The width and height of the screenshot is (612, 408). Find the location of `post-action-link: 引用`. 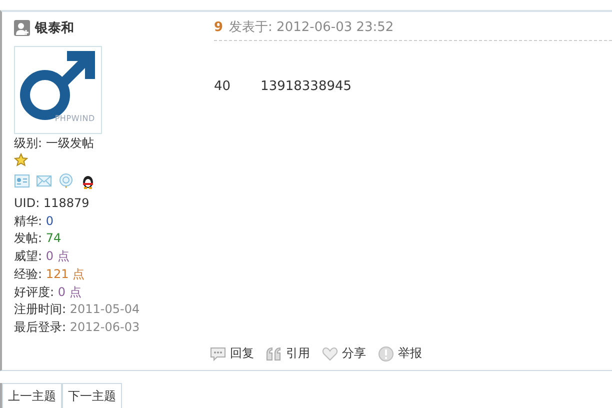

post-action-link: 引用 is located at coordinates (288, 353).